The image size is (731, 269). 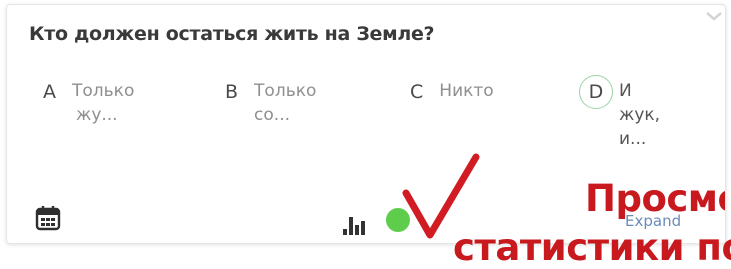 I want to click on chevron-down-icon, so click(x=712, y=16).